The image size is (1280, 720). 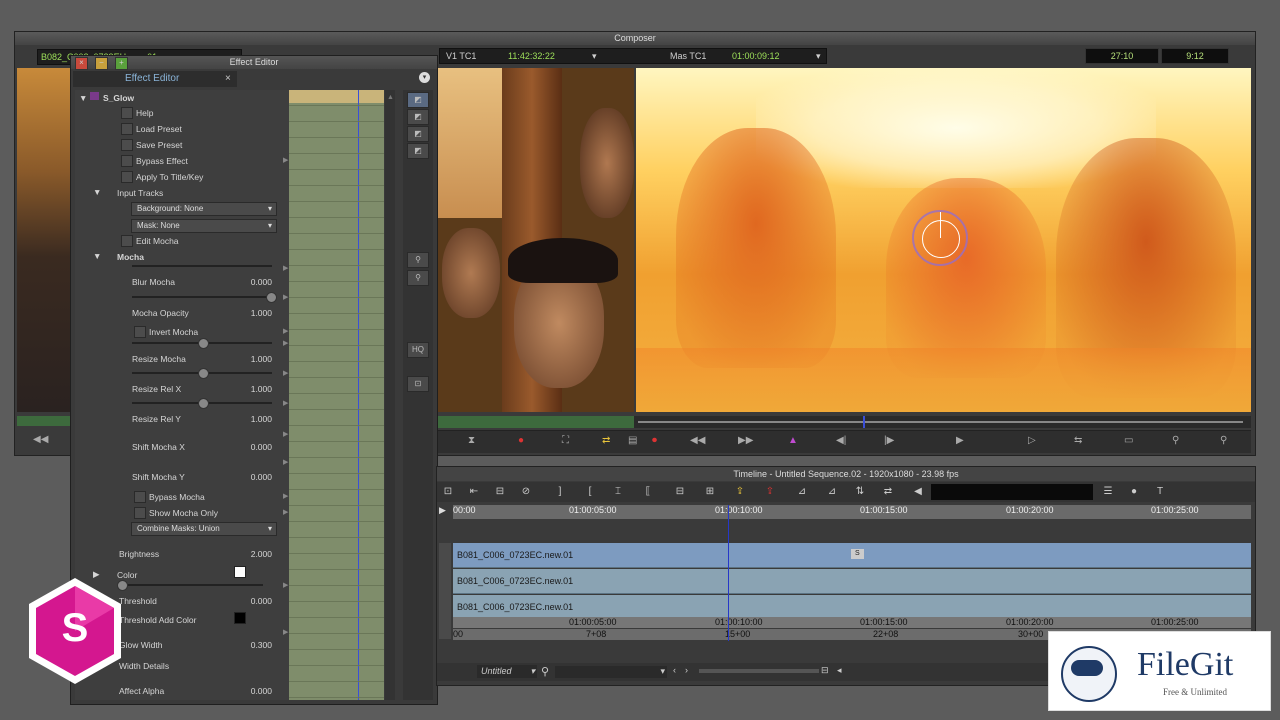 I want to click on bypass-mocha-checkbox, so click(x=140, y=497).